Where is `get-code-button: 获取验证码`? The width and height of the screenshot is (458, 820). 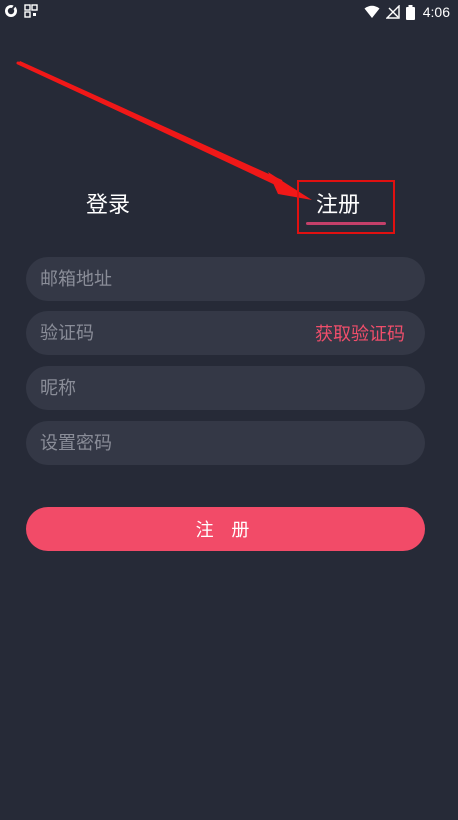
get-code-button: 获取验证码 is located at coordinates (360, 333).